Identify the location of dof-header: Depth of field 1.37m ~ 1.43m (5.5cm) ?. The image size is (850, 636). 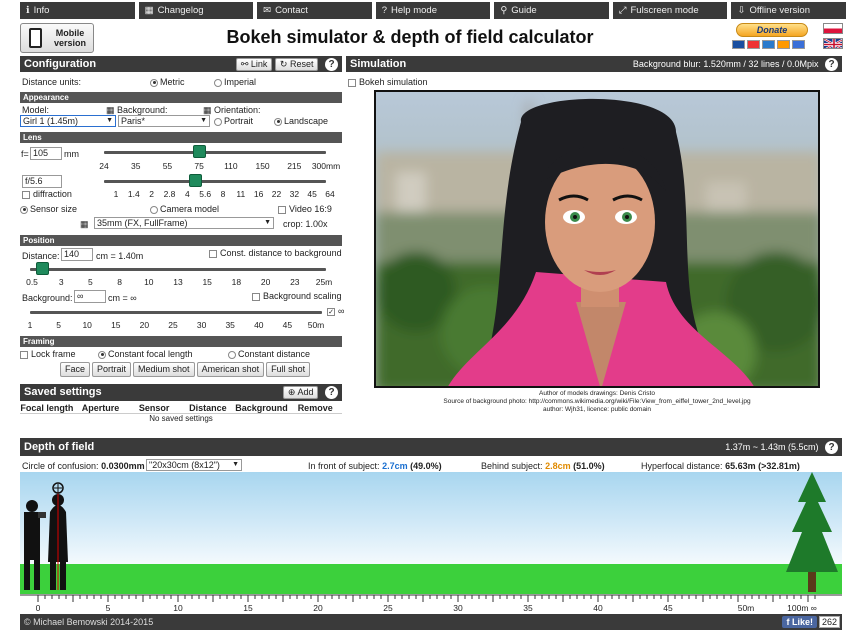
(431, 447).